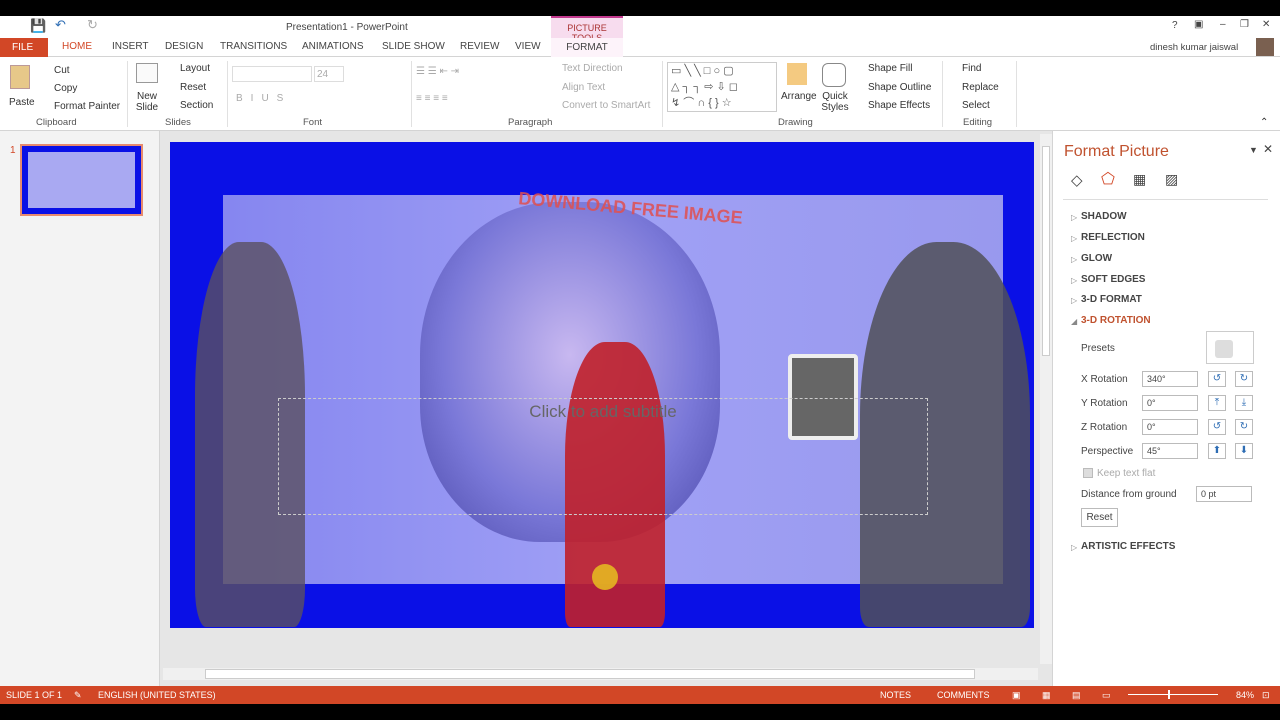  I want to click on effects-icon: ⬠, so click(1108, 179).